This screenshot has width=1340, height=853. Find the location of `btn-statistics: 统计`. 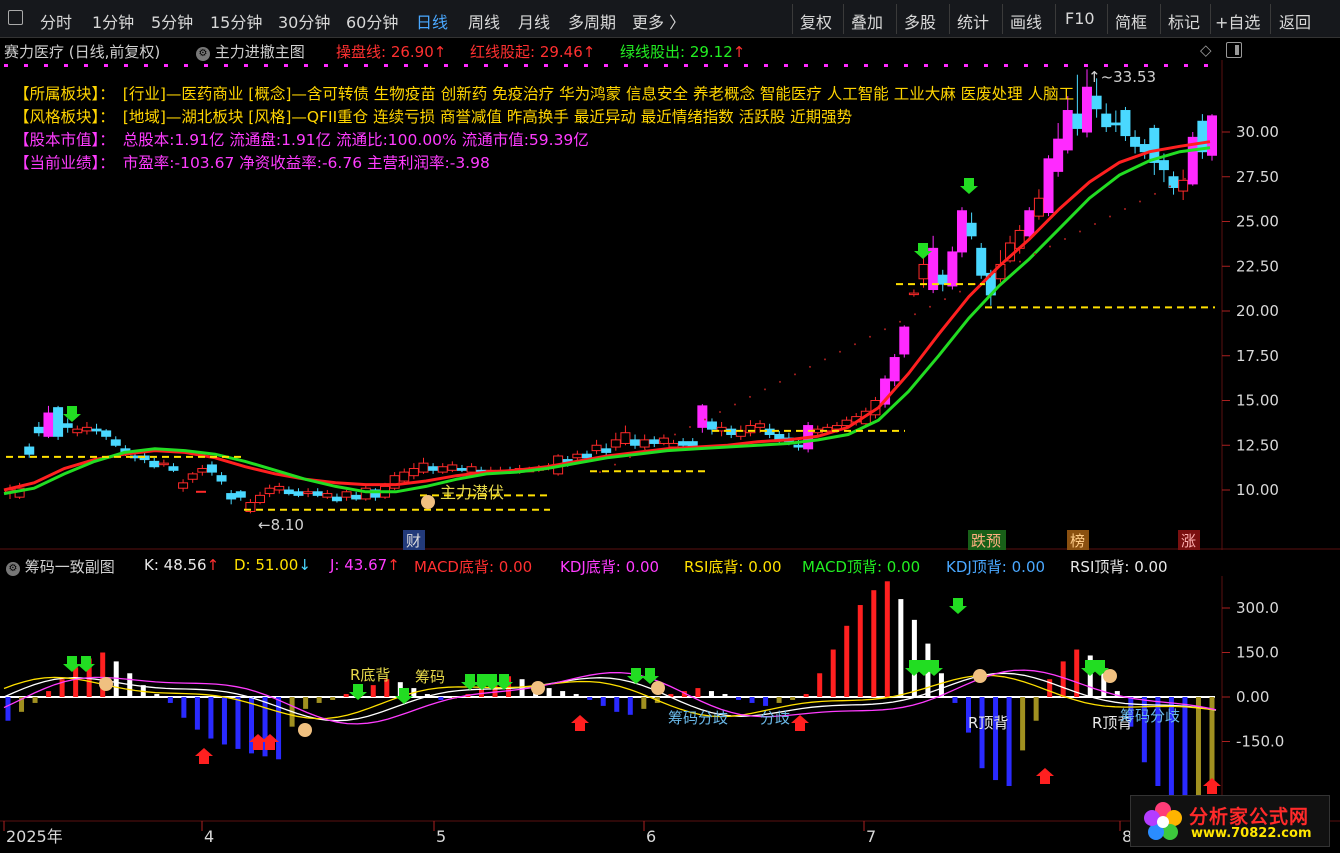

btn-statistics: 统计 is located at coordinates (973, 21).